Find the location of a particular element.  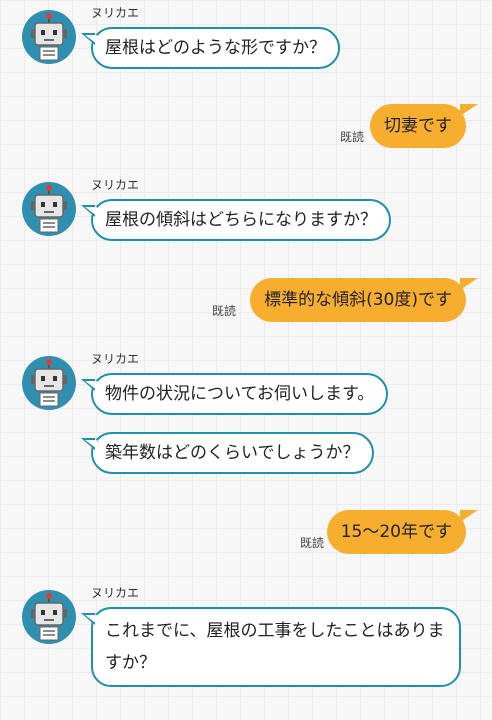

bot-message-bubble: 物件の状況についてお伺いします。 is located at coordinates (234, 394).